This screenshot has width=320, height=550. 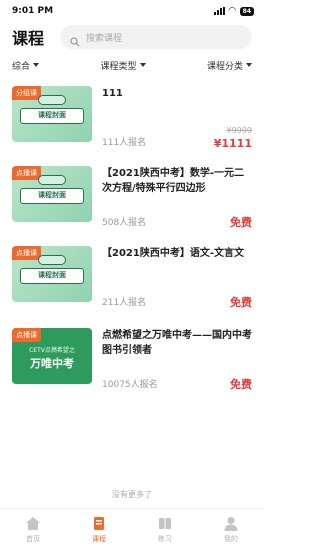 What do you see at coordinates (112, 93) in the screenshot?
I see `course-title: 111` at bounding box center [112, 93].